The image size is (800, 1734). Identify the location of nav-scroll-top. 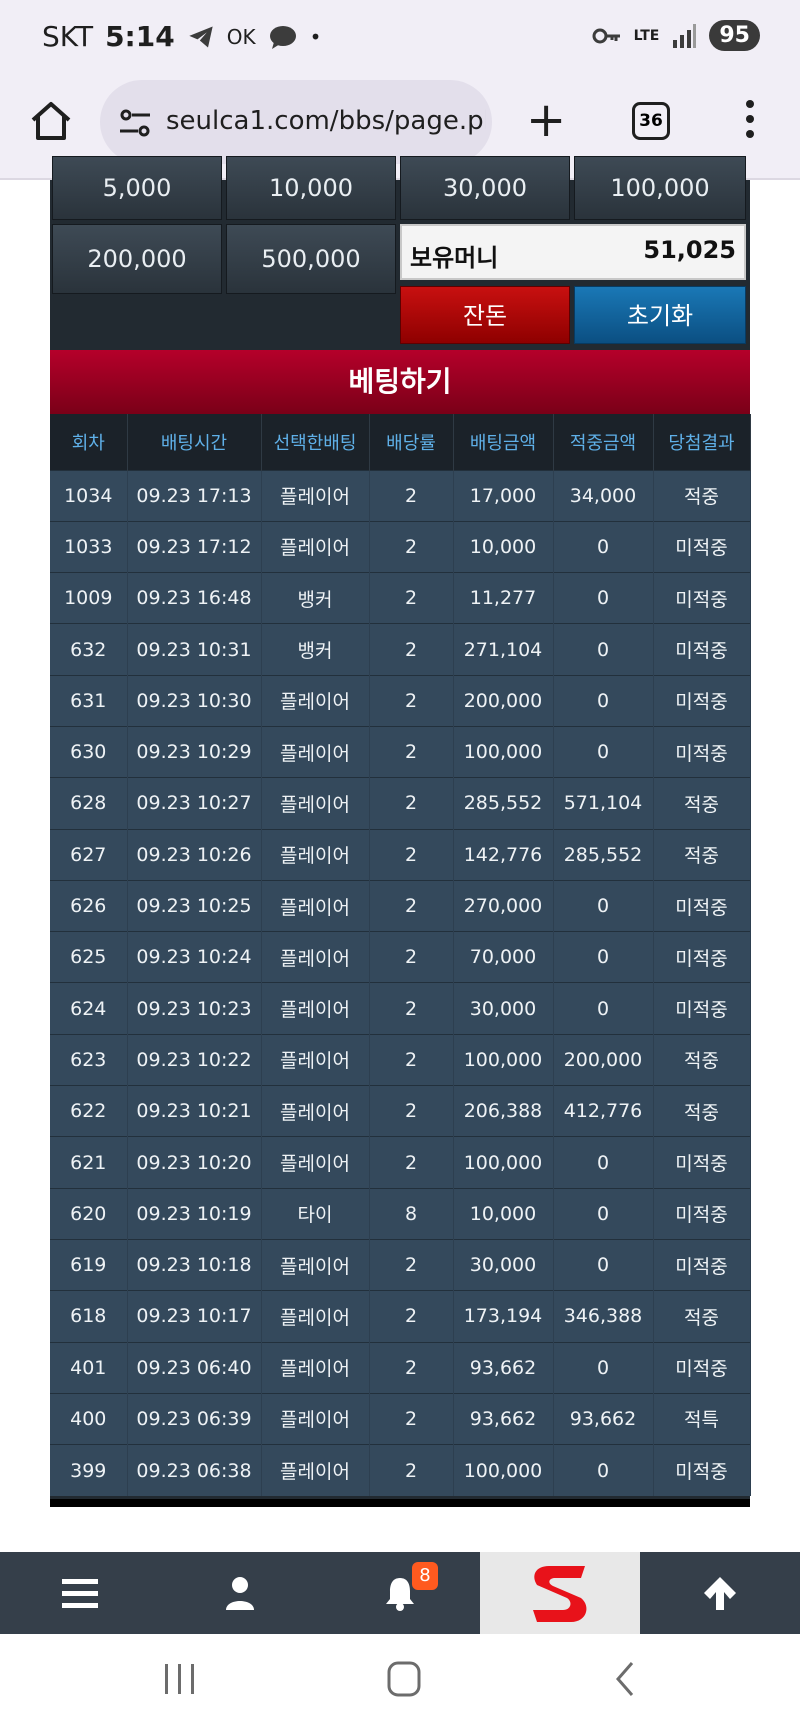
(720, 1593).